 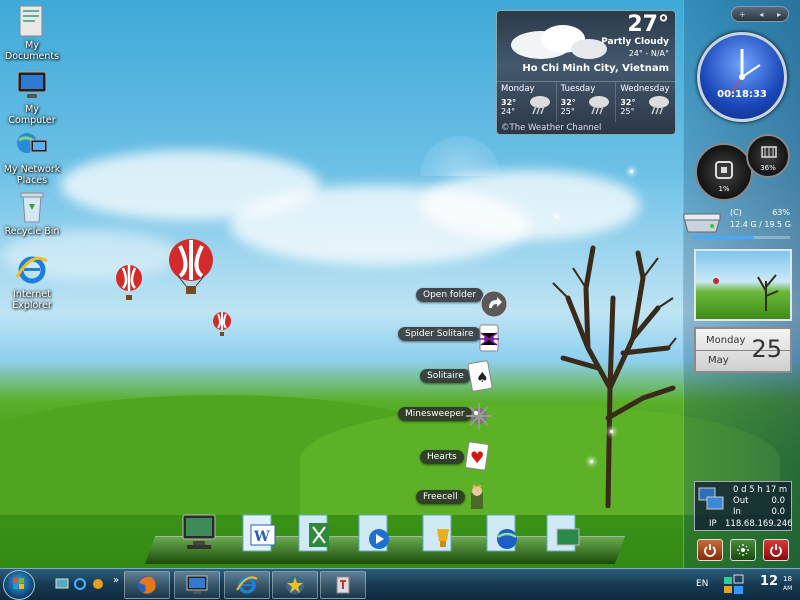 I want to click on quicklaunch-ie, so click(x=80, y=584).